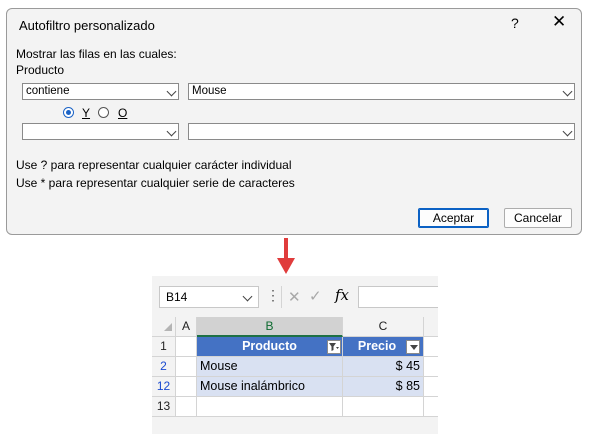 Image resolution: width=589 pixels, height=434 pixels. I want to click on cell-a13, so click(186, 407).